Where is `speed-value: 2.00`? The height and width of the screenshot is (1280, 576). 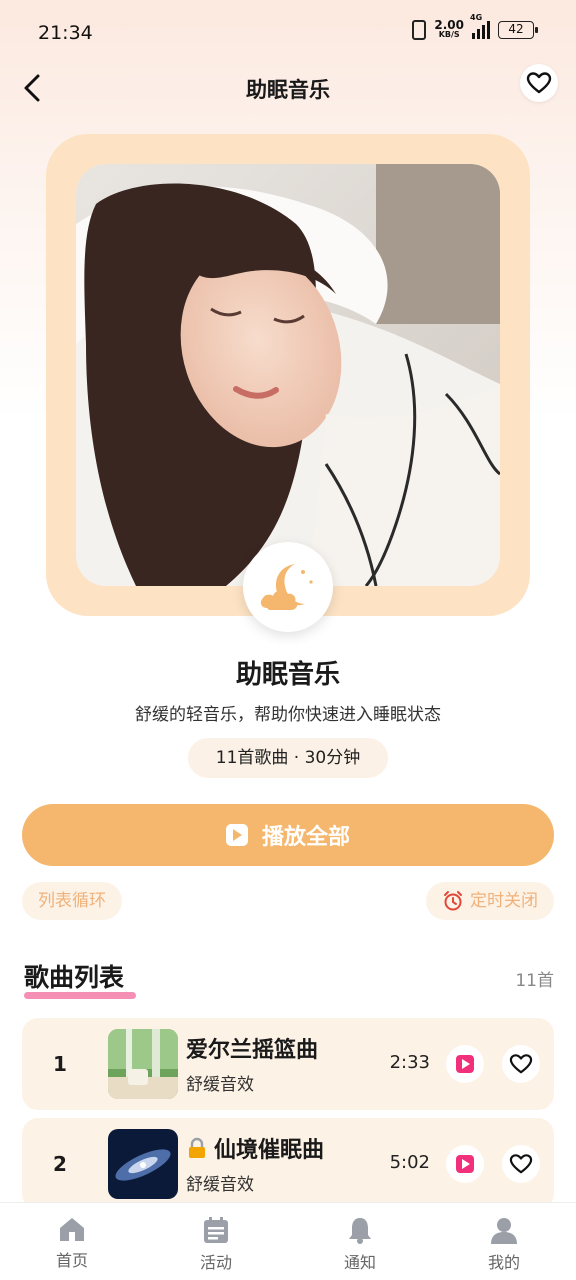 speed-value: 2.00 is located at coordinates (449, 25).